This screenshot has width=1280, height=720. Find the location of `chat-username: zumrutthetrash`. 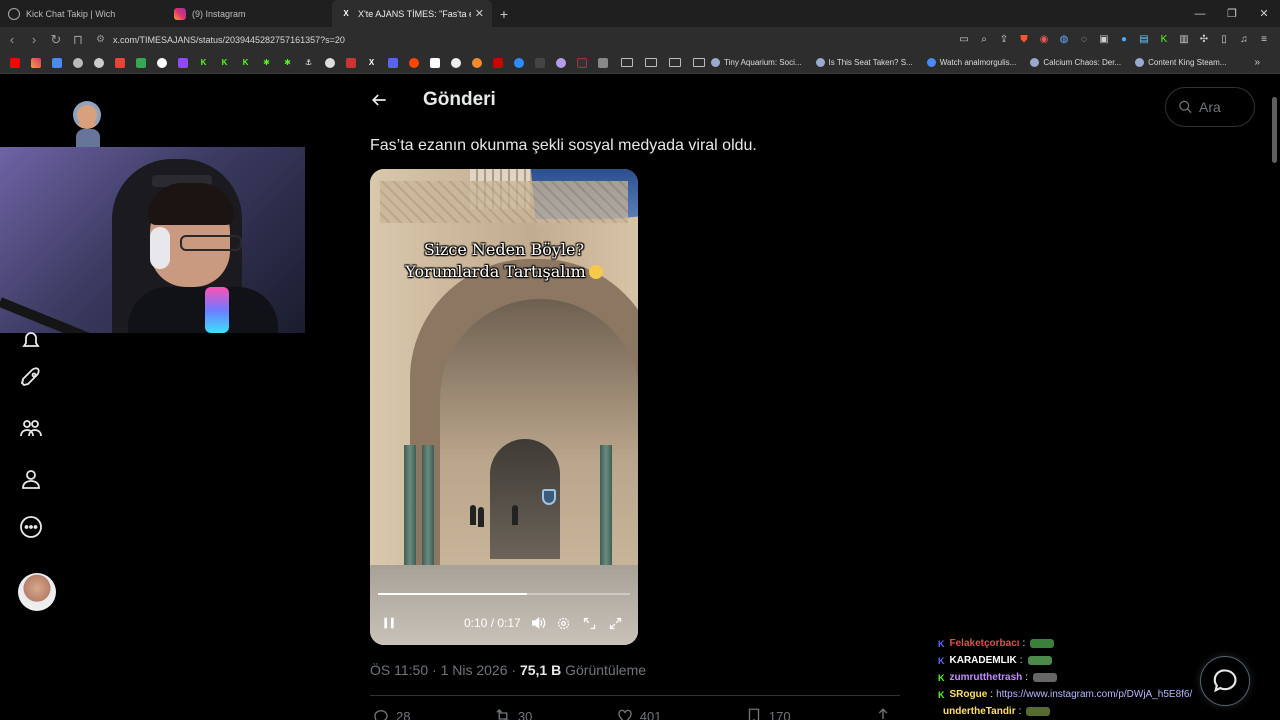

chat-username: zumrutthetrash is located at coordinates (986, 677).